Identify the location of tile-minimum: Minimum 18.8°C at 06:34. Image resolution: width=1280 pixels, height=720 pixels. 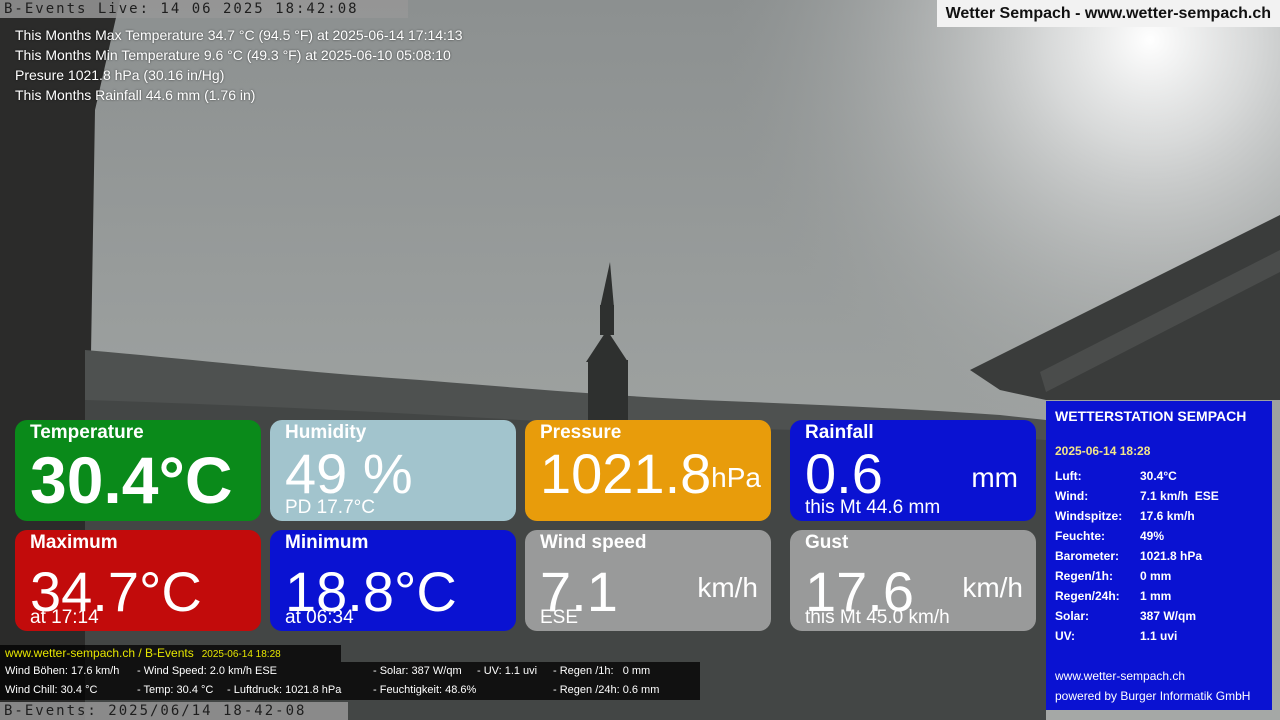
(393, 580).